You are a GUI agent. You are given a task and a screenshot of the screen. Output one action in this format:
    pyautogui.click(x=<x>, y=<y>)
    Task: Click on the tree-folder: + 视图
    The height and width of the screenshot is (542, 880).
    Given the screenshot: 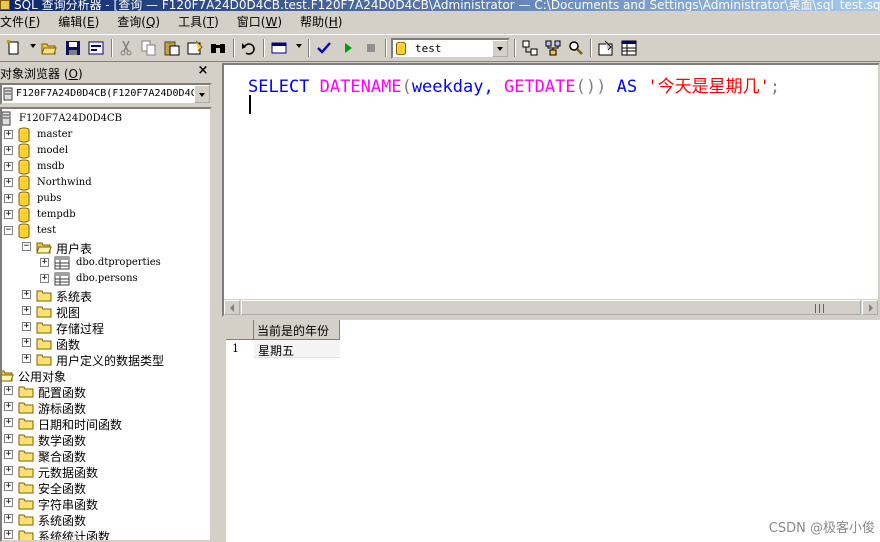 What is the action you would take?
    pyautogui.click(x=106, y=311)
    